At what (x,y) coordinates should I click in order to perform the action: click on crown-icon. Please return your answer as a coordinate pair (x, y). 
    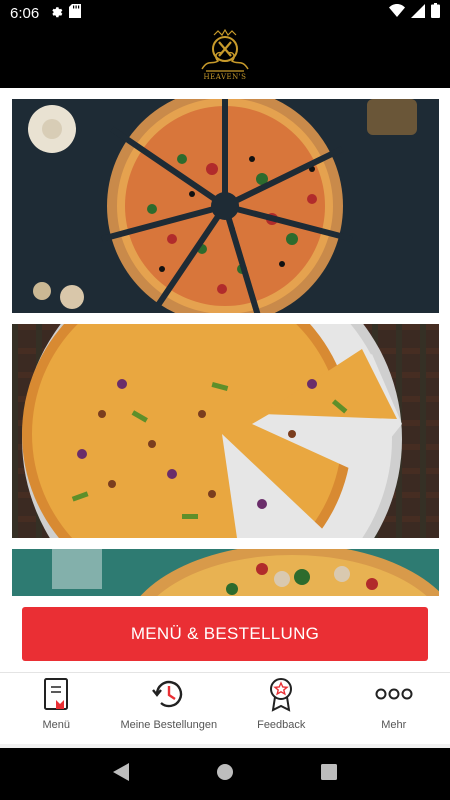
    Looking at the image, I should click on (225, 50).